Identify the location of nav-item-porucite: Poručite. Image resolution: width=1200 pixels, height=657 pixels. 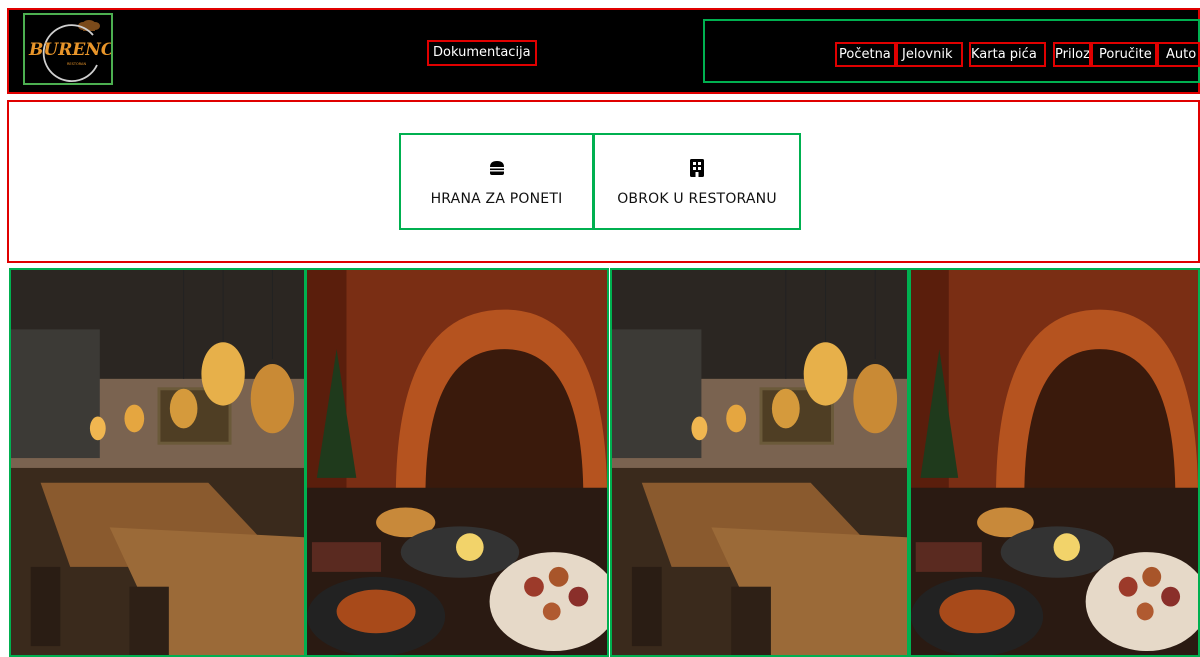
(1124, 54).